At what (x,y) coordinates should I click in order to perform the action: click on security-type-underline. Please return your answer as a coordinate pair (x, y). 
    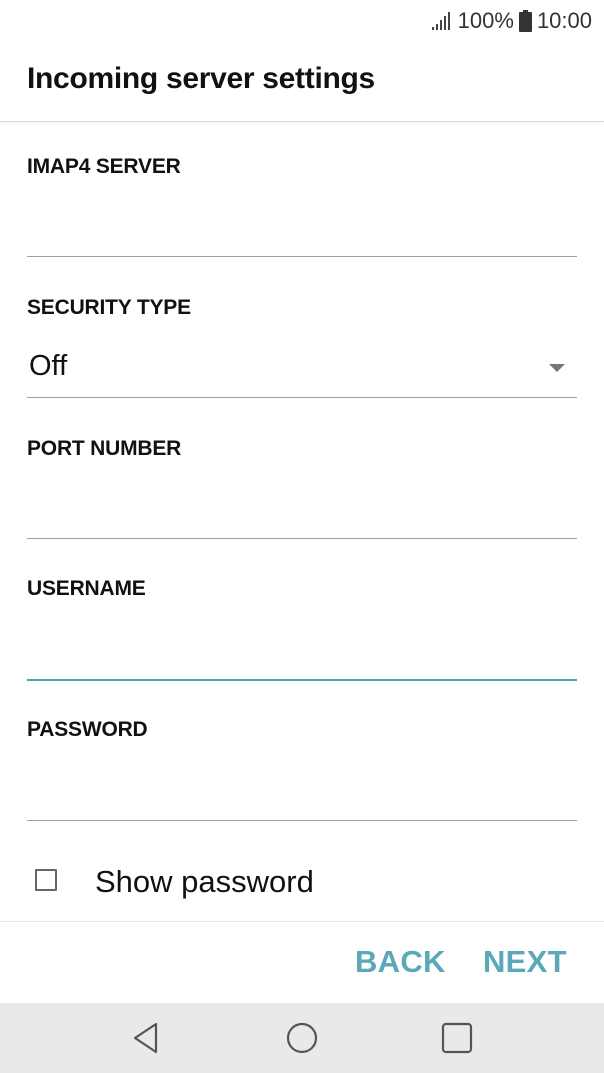
    Looking at the image, I should click on (302, 397).